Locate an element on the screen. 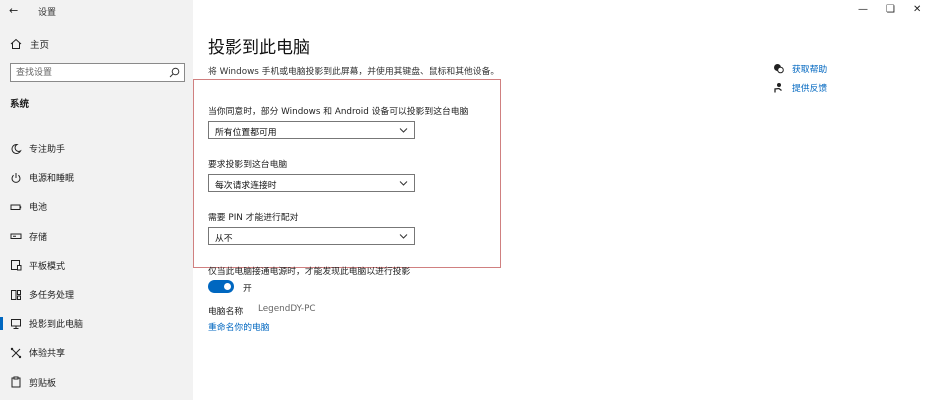 This screenshot has height=400, width=932. sidebar-item-label: 电池 is located at coordinates (38, 208).